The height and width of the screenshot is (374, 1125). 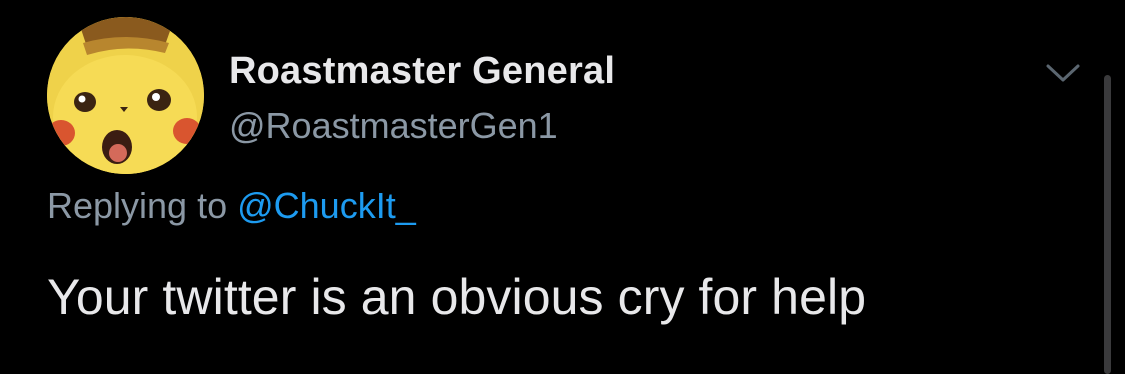 I want to click on chevron-down-icon, so click(x=1063, y=73).